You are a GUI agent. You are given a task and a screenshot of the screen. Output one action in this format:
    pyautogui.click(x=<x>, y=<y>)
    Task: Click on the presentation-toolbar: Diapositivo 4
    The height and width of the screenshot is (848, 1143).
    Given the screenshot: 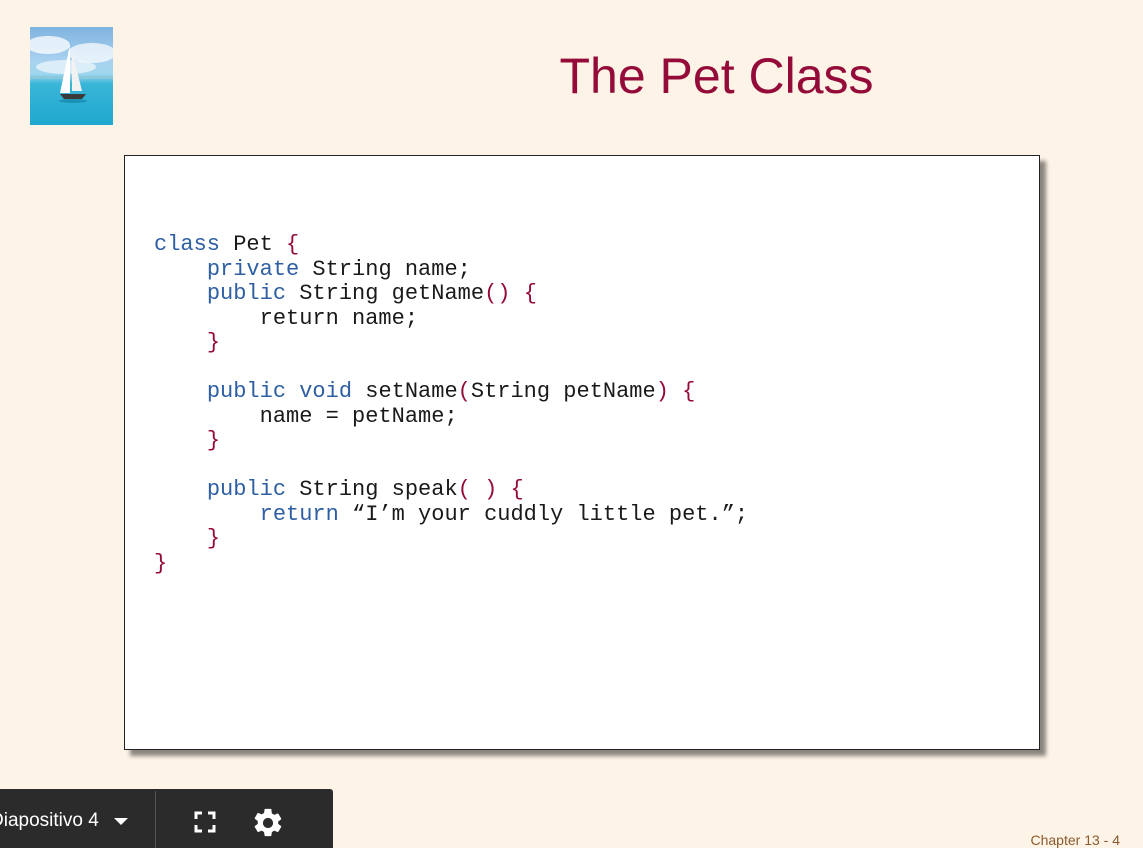 What is the action you would take?
    pyautogui.click(x=166, y=818)
    